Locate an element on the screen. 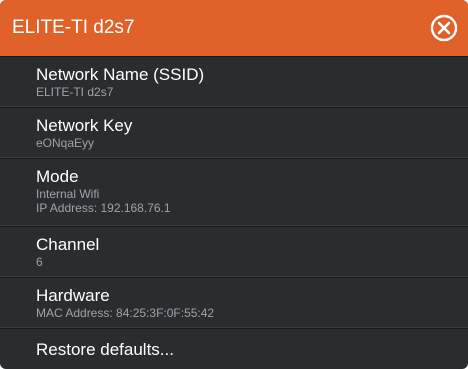  close-button is located at coordinates (444, 28).